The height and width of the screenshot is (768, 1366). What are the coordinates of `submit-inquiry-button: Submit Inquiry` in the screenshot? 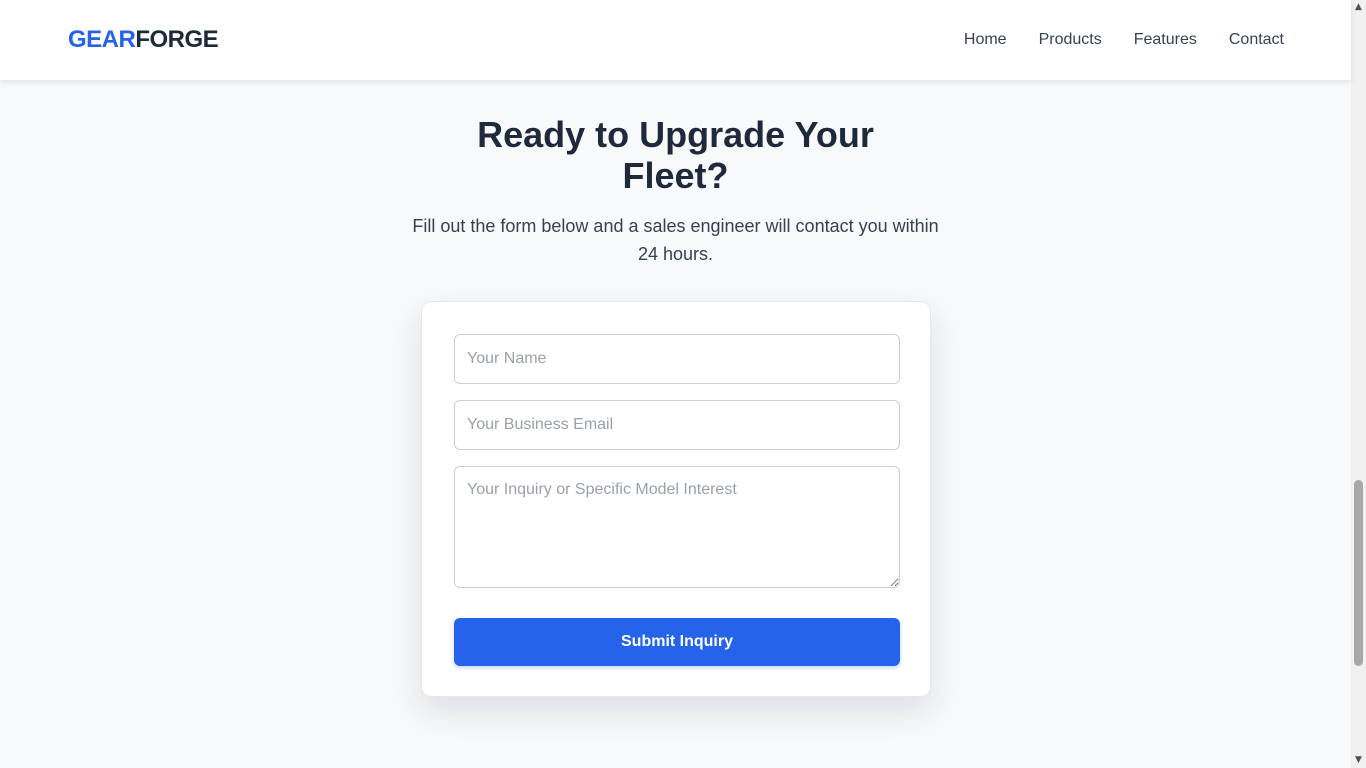 It's located at (677, 642).